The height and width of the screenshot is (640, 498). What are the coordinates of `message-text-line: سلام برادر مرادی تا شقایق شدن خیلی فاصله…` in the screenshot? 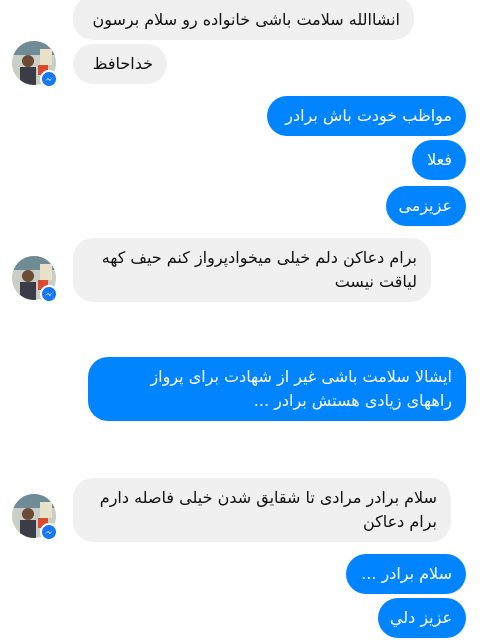 It's located at (268, 497).